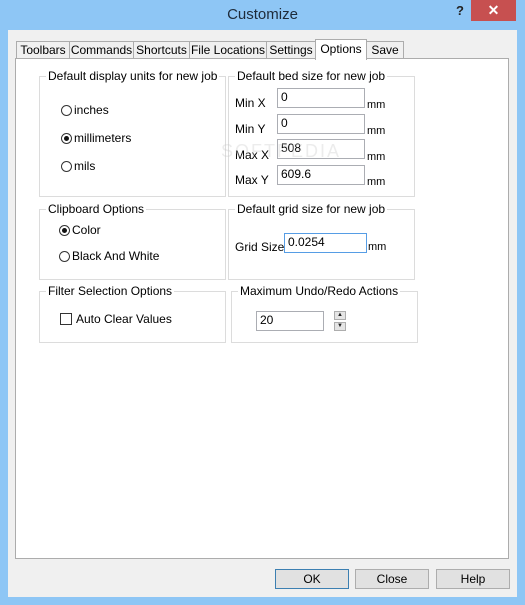 Image resolution: width=525 pixels, height=605 pixels. What do you see at coordinates (228, 50) in the screenshot?
I see `tab-file-locations: File Locations` at bounding box center [228, 50].